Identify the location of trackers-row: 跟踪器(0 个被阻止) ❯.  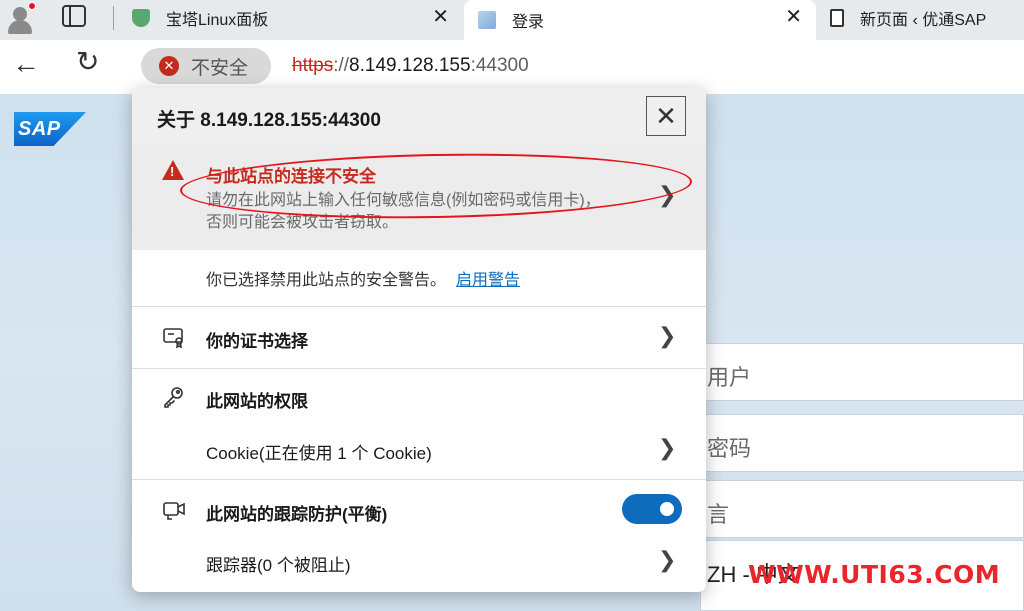
(419, 561).